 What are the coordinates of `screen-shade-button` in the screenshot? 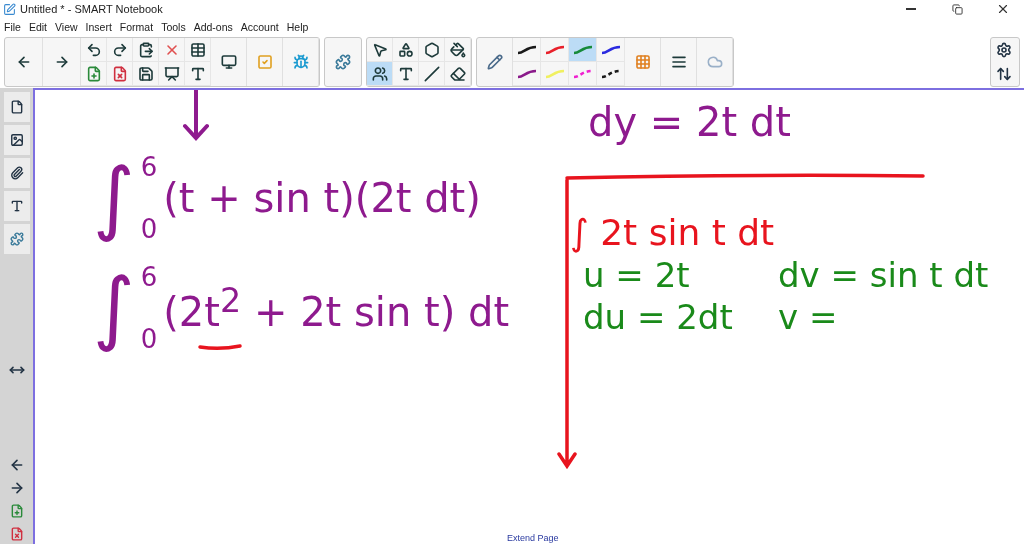 It's located at (172, 74).